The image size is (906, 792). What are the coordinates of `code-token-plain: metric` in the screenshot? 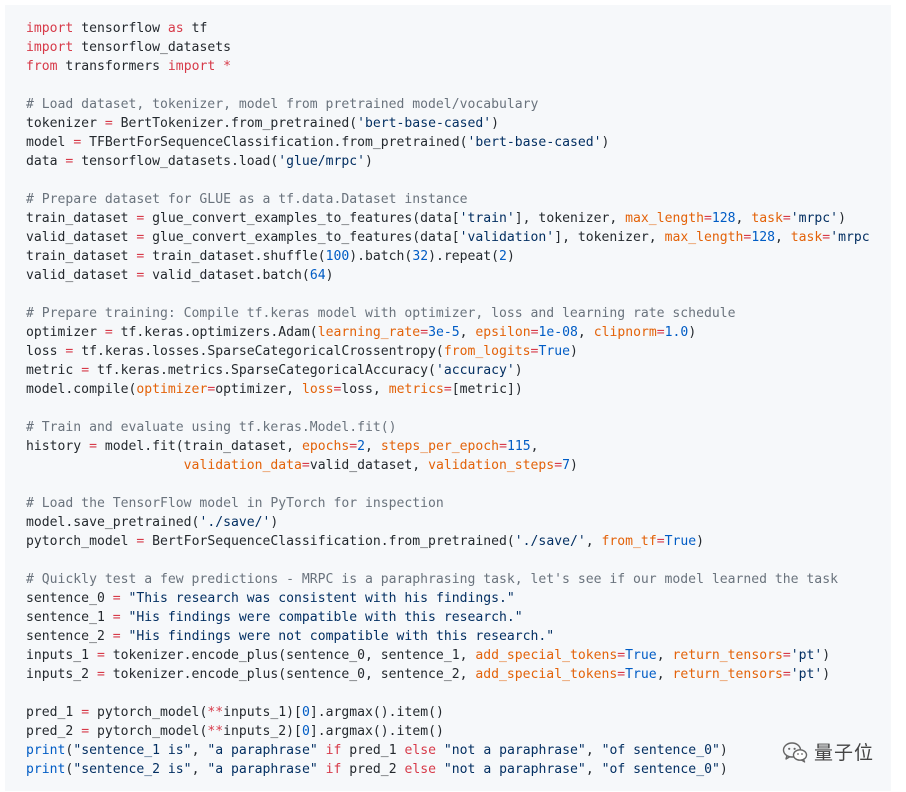 It's located at (54, 370).